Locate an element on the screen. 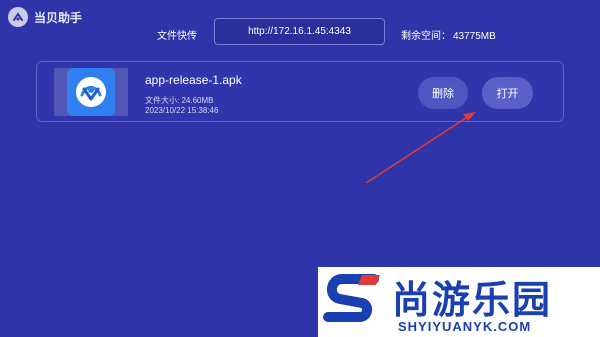  watermark-logo-icon is located at coordinates (351, 298).